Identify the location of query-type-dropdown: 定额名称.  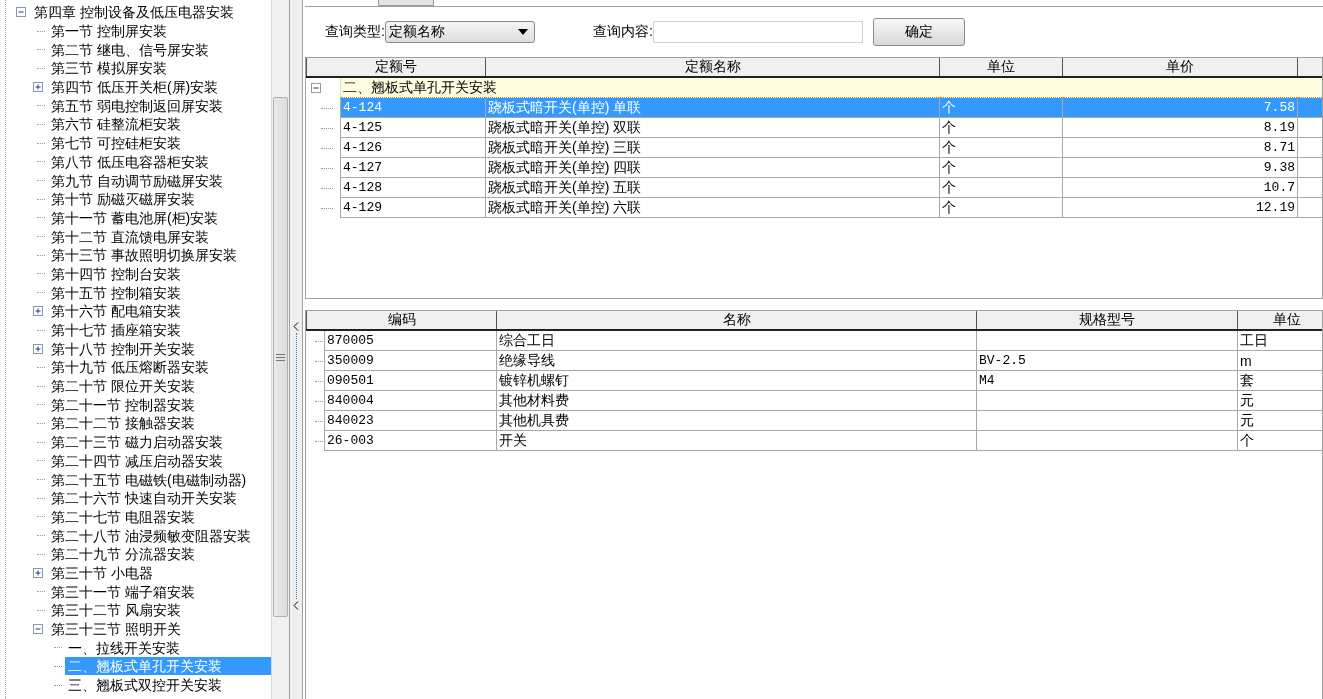
(459, 32).